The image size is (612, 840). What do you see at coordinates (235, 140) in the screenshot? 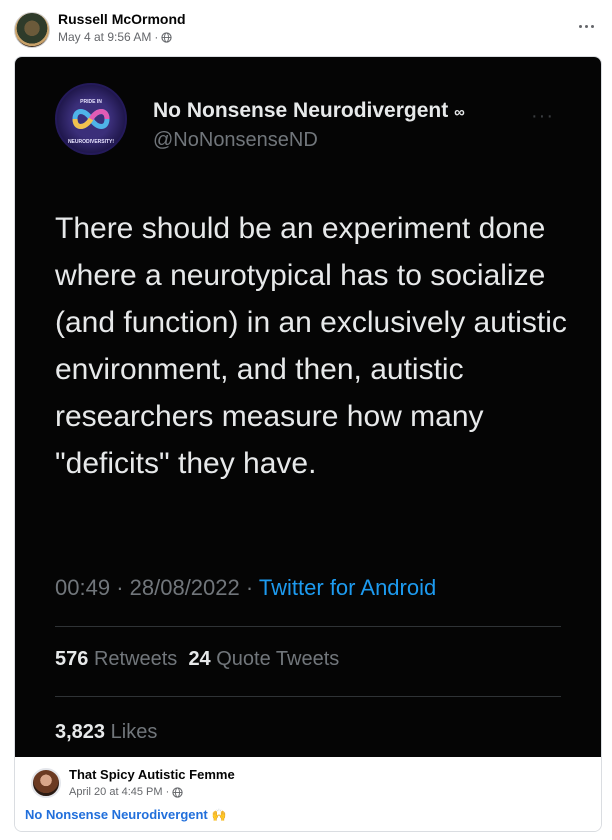
I see `tweet-handle: @NoNonsenseND` at bounding box center [235, 140].